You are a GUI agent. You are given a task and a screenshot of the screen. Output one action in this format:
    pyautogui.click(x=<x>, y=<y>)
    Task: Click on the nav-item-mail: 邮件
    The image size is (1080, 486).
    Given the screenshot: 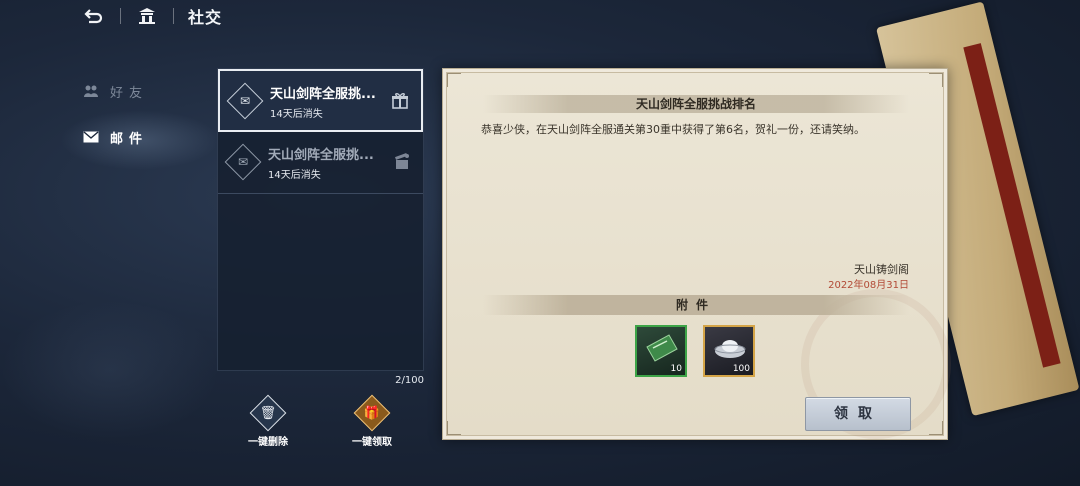 What is the action you would take?
    pyautogui.click(x=115, y=137)
    